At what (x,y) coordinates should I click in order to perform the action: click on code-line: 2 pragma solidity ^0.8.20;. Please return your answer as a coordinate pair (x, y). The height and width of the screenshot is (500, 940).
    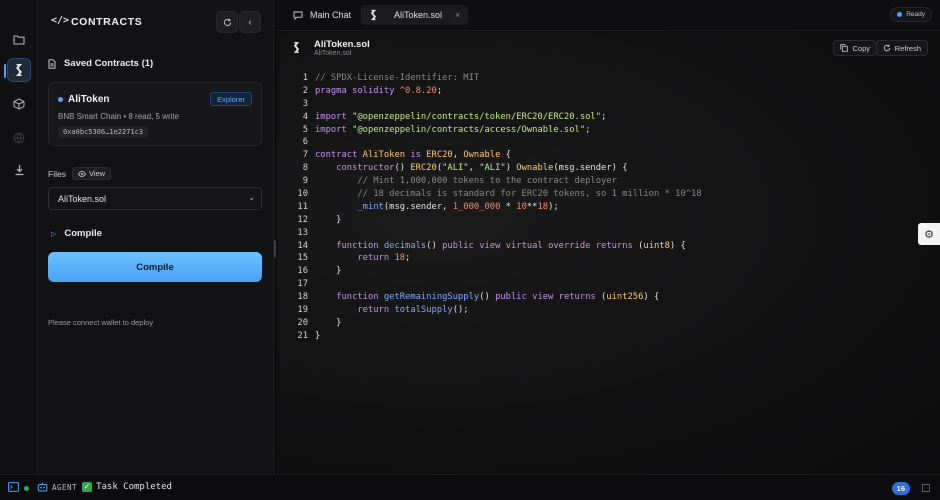
    Looking at the image, I should click on (597, 91).